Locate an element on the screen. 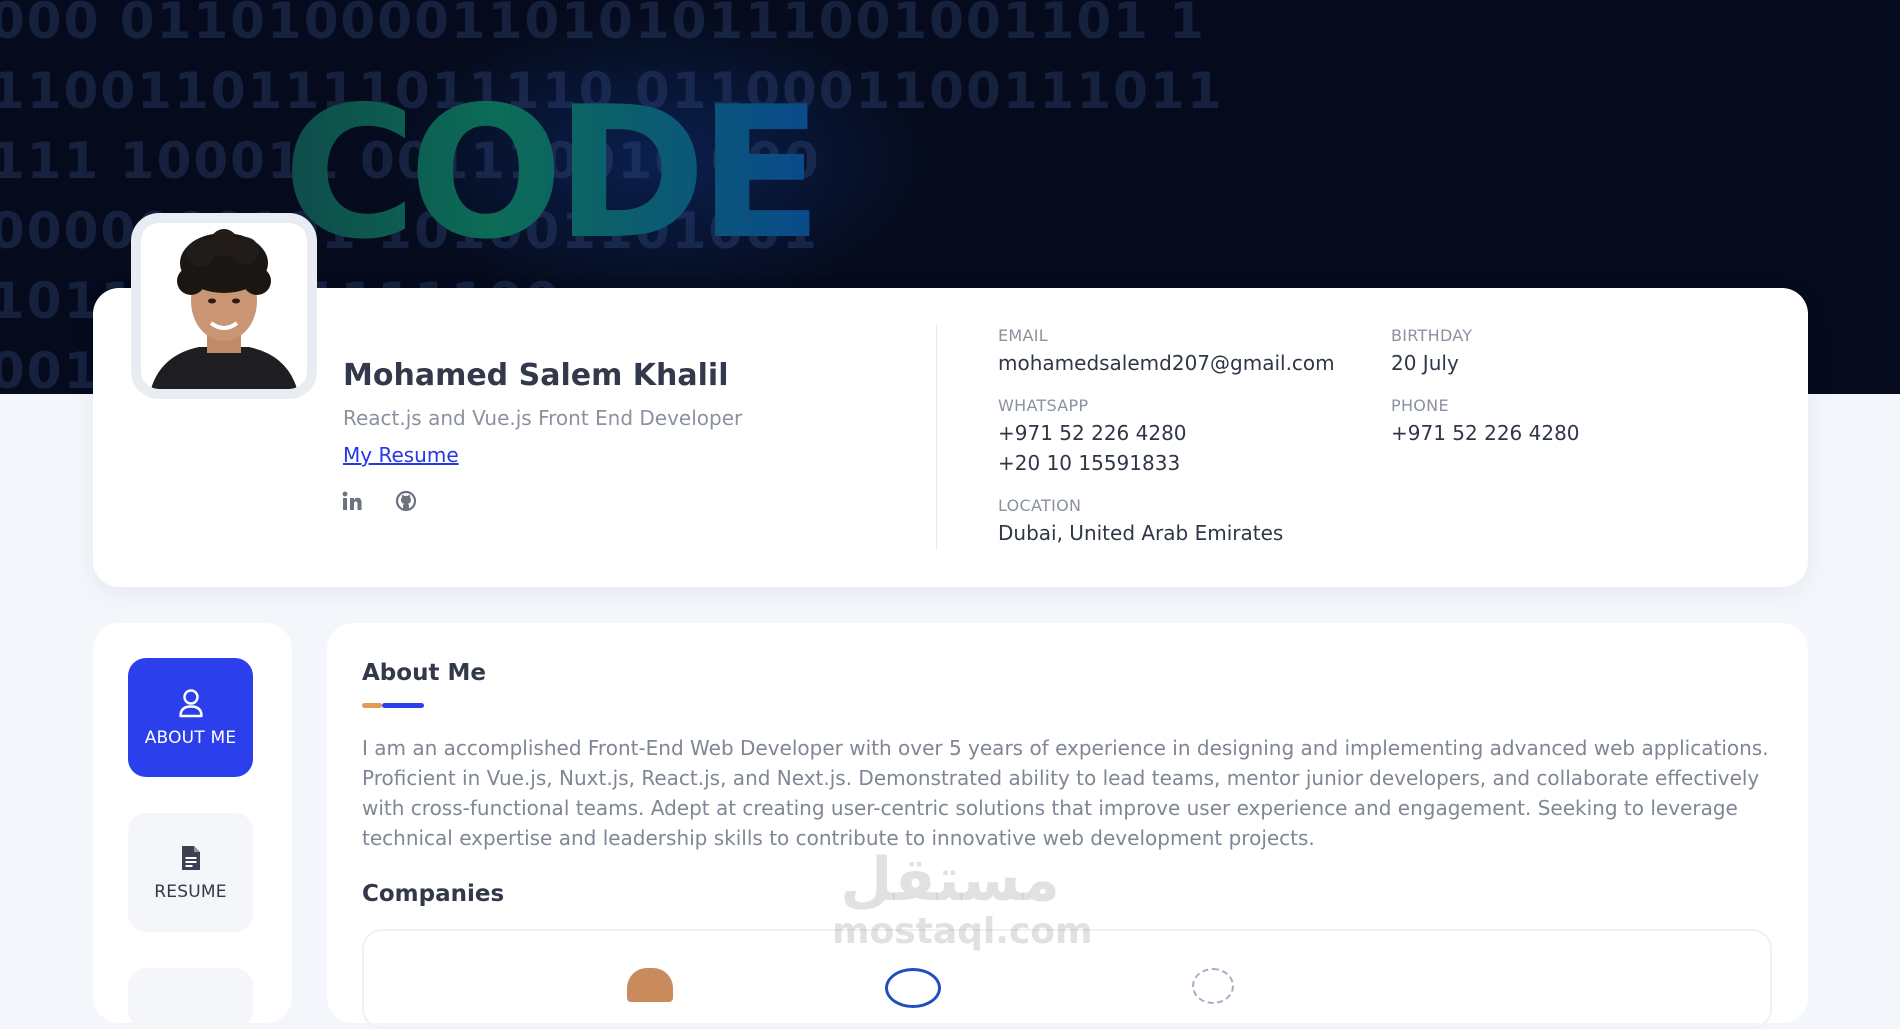  title-underline is located at coordinates (403, 705).